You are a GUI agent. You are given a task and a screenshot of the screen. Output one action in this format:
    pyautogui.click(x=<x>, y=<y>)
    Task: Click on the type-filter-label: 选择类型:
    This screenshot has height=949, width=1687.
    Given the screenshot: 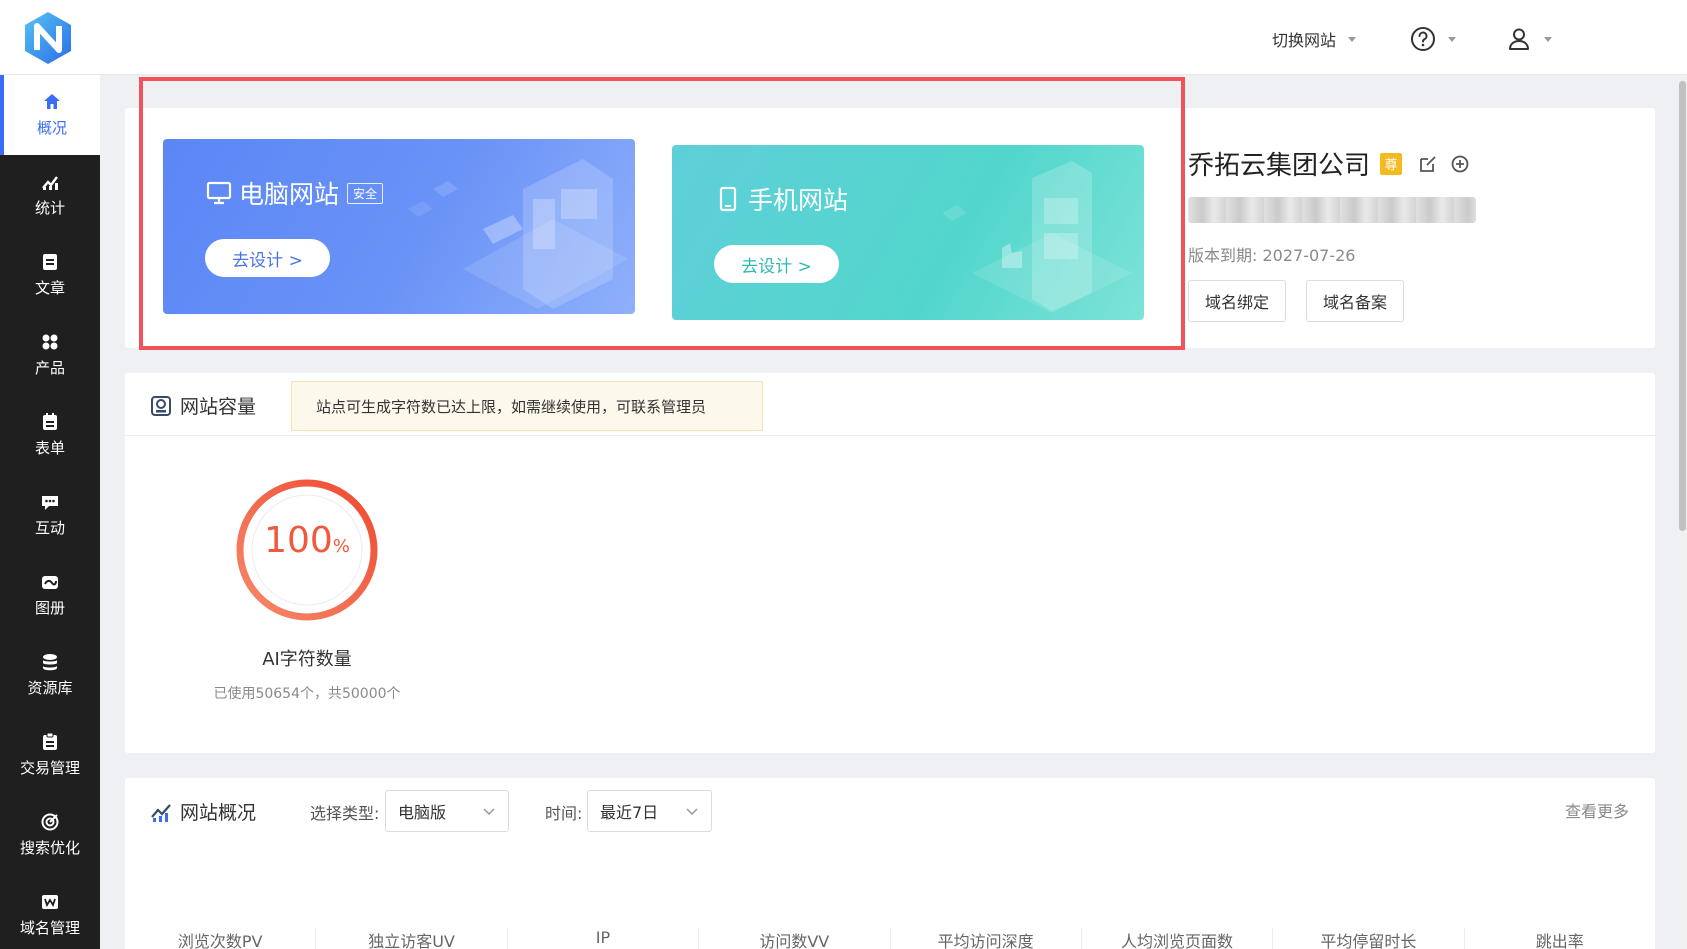 What is the action you would take?
    pyautogui.click(x=345, y=813)
    